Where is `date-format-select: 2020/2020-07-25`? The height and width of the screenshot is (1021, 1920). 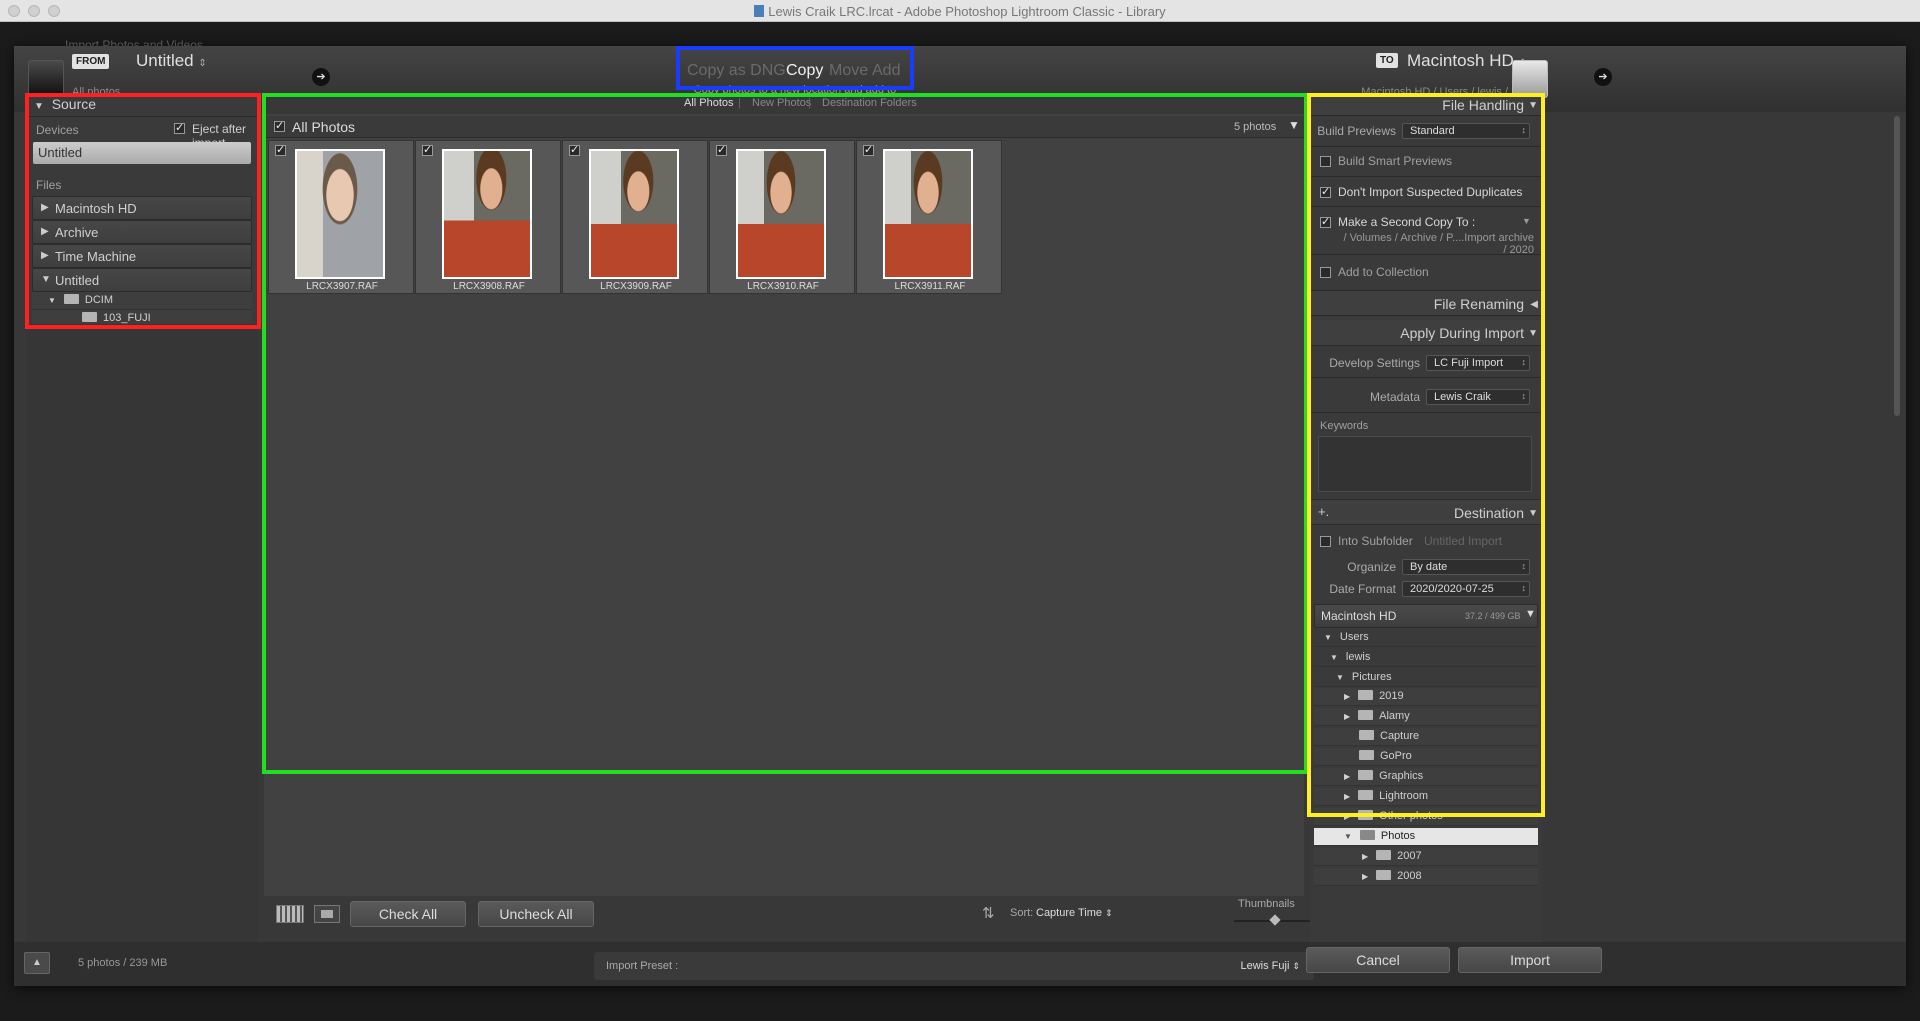
date-format-select: 2020/2020-07-25 is located at coordinates (1466, 589).